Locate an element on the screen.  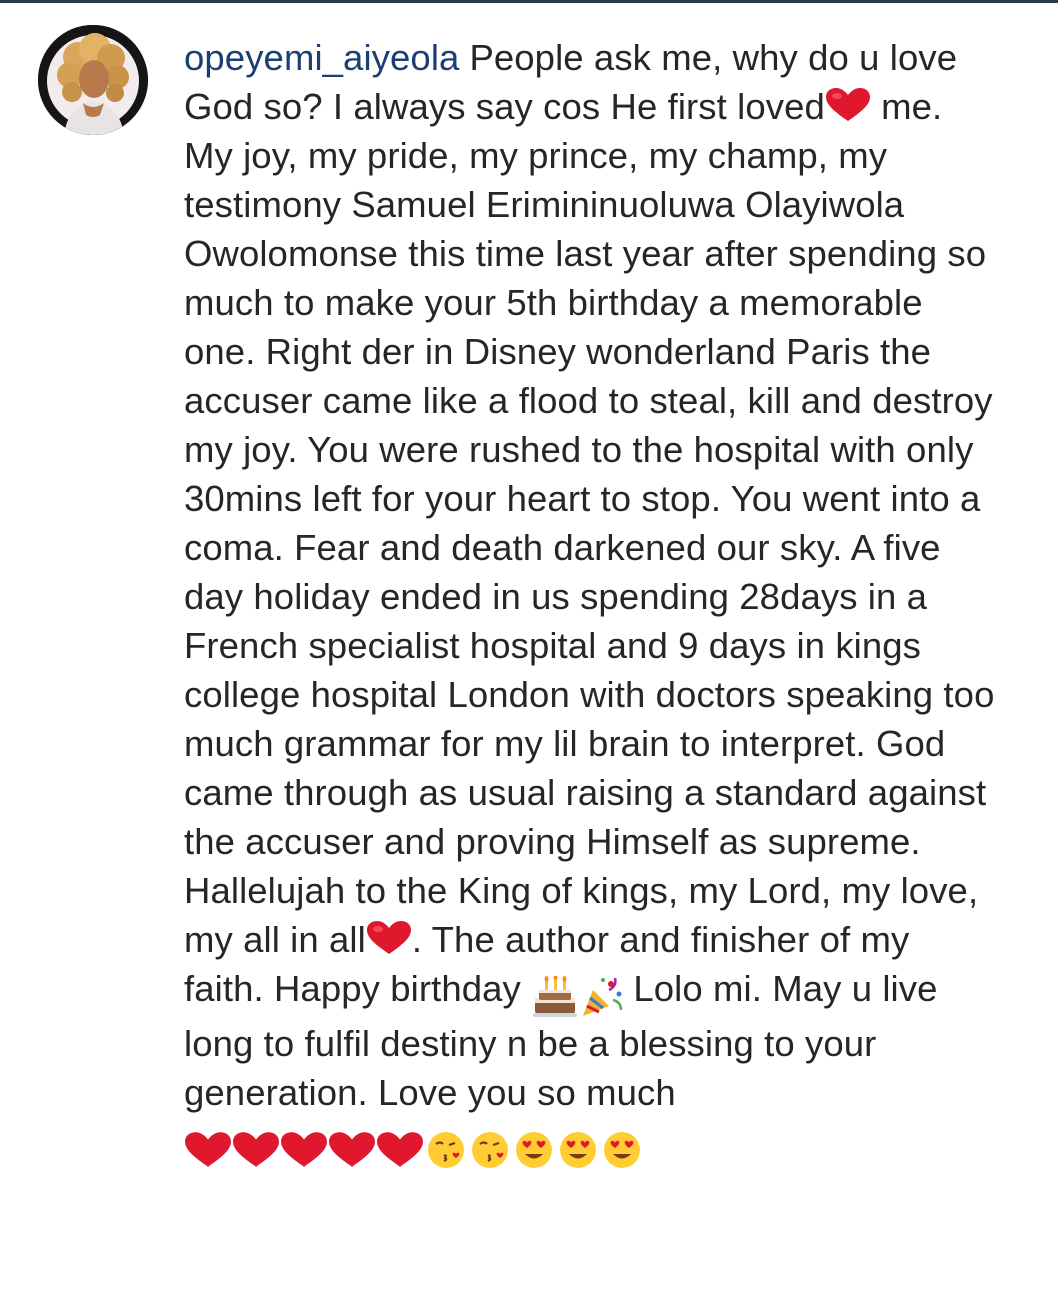
ending-emoji-group is located at coordinates (414, 1147).